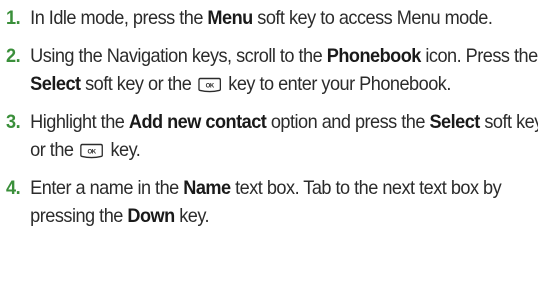  What do you see at coordinates (107, 188) in the screenshot?
I see `step-text: Enter a name in the` at bounding box center [107, 188].